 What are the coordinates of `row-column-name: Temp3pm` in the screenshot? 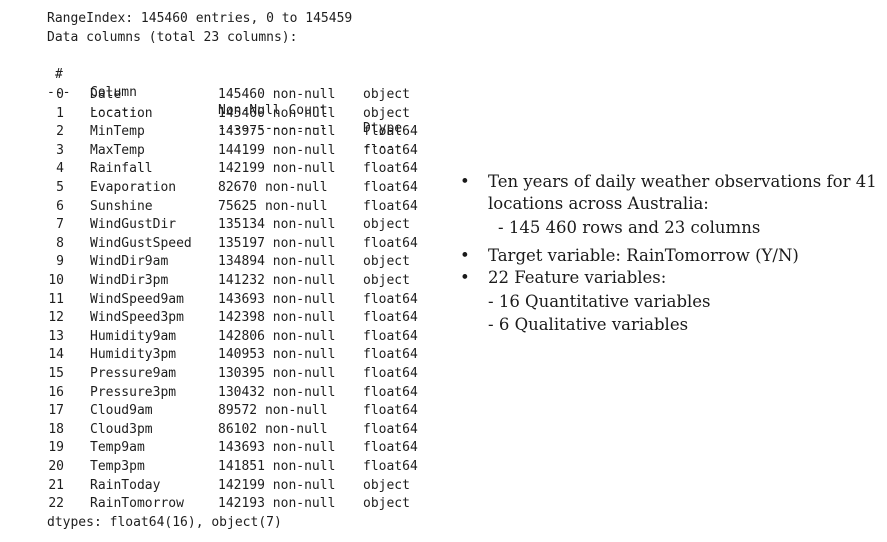 It's located at (117, 466).